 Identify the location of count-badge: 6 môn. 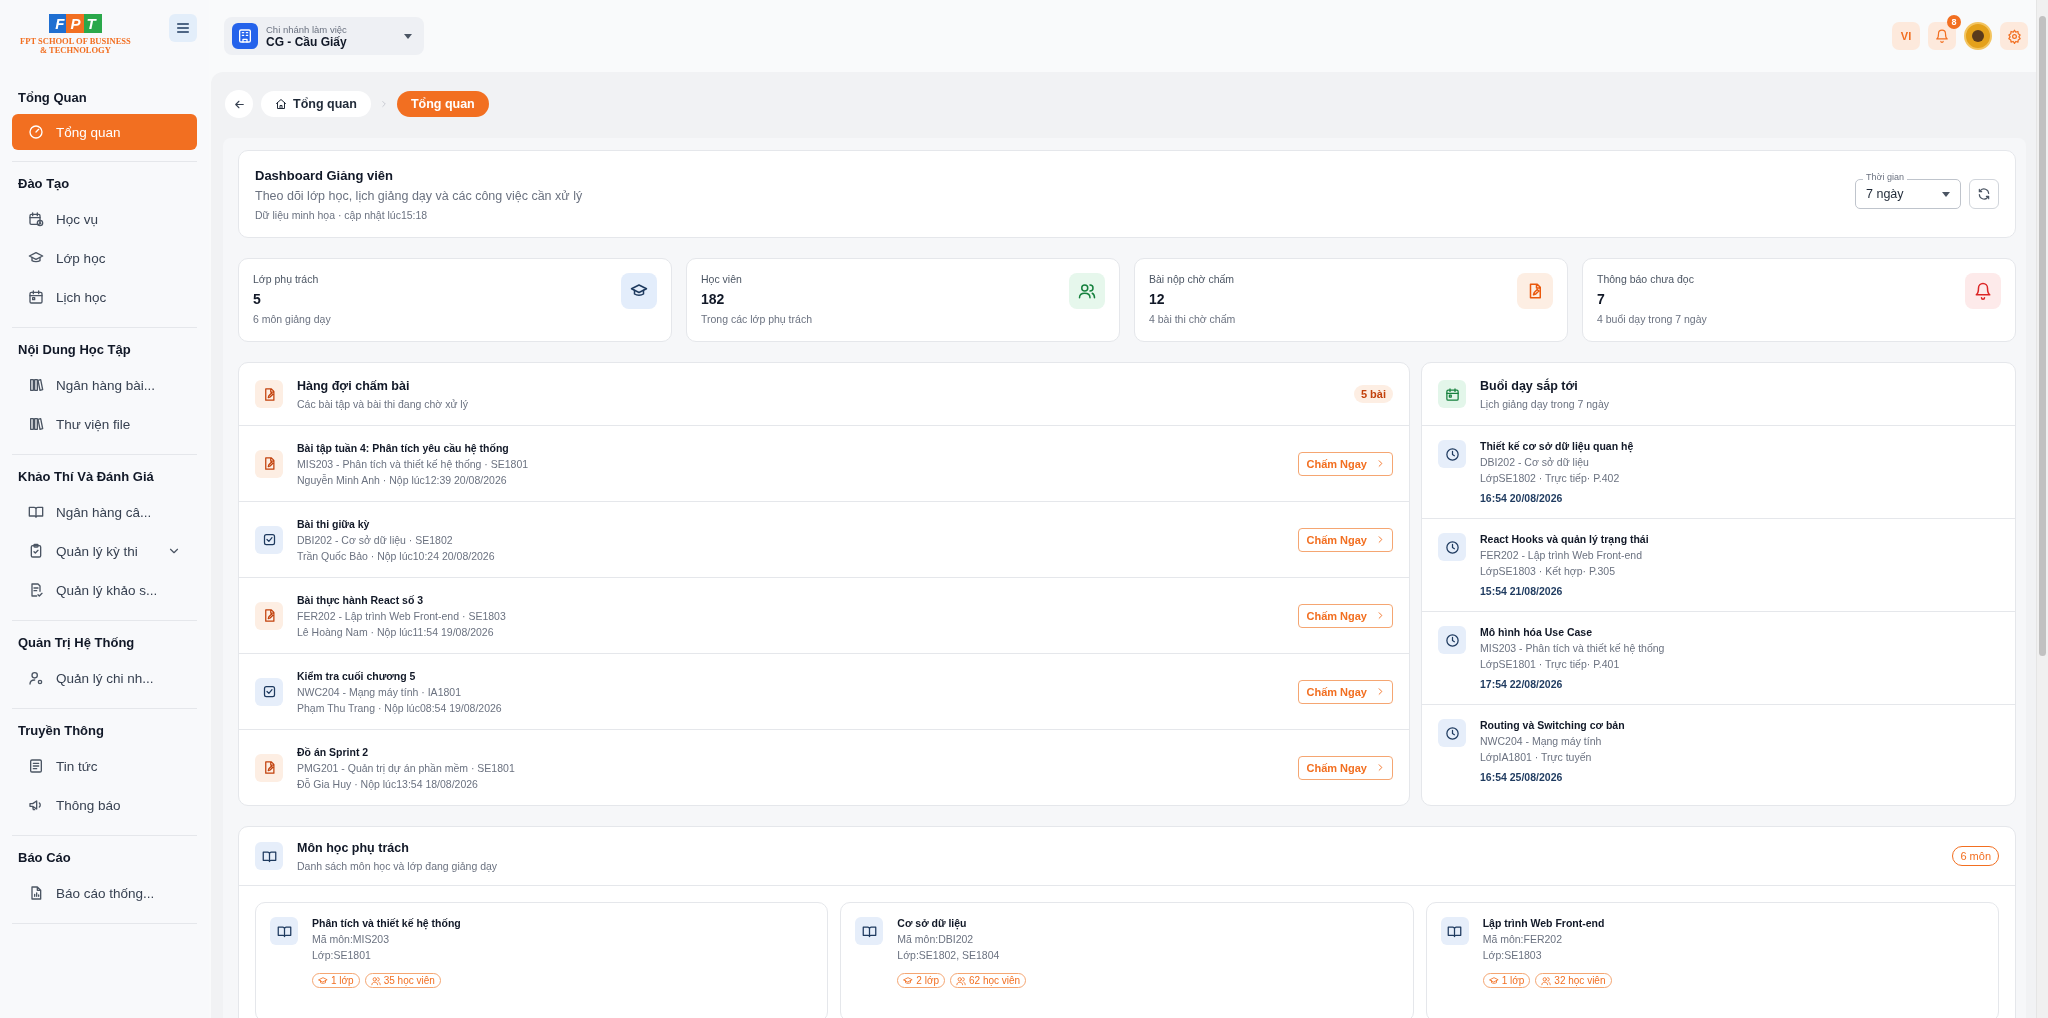
(1975, 856).